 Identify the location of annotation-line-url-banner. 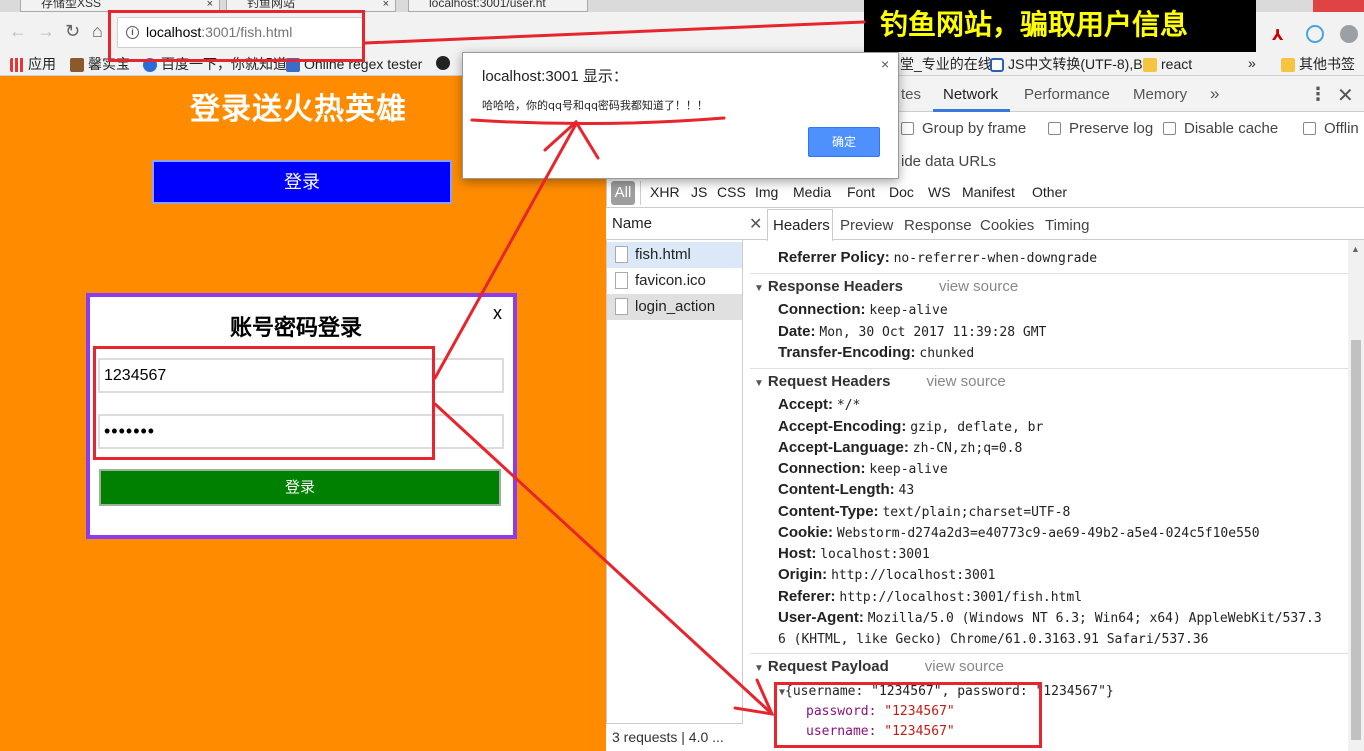
(614, 32).